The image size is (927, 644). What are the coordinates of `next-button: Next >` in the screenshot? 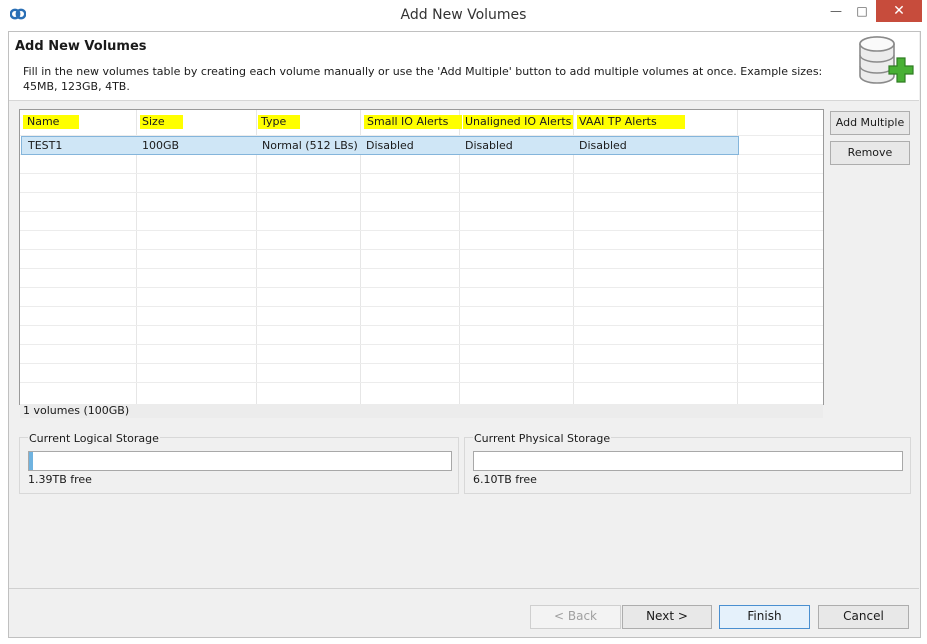 It's located at (667, 617).